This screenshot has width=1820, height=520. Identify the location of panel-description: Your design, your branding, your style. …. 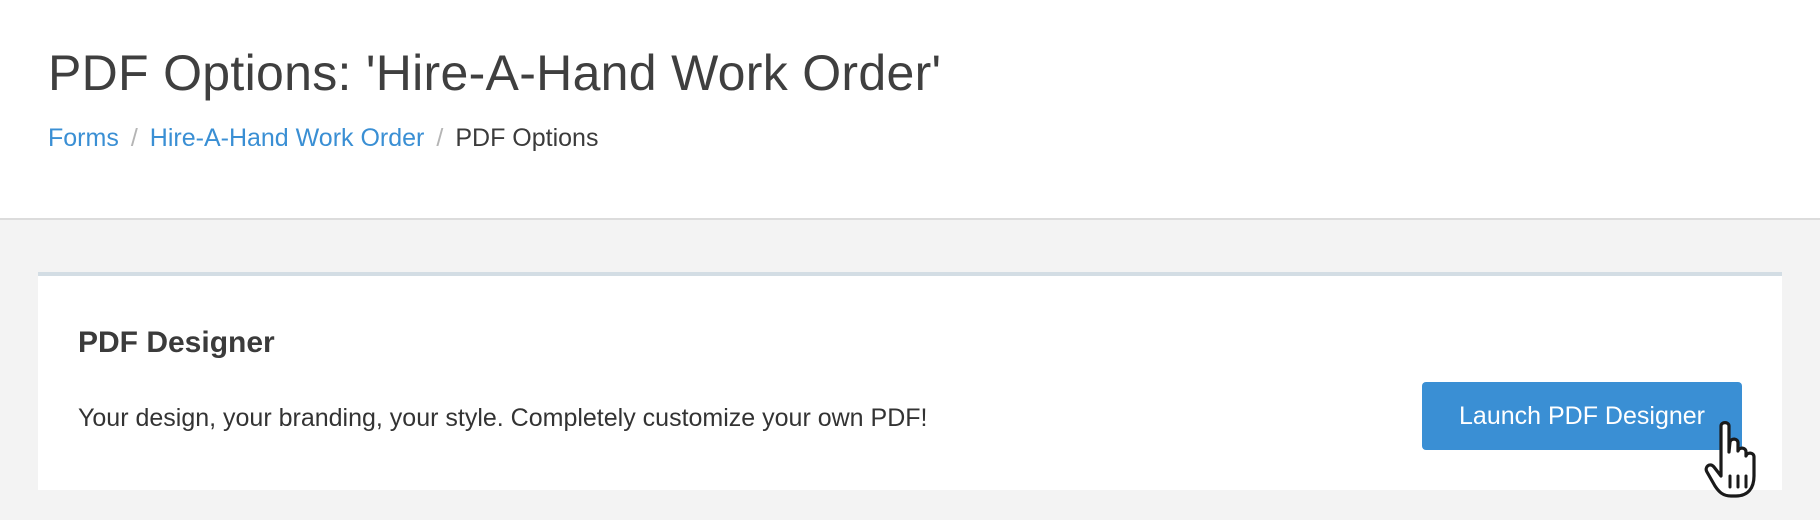
(503, 418).